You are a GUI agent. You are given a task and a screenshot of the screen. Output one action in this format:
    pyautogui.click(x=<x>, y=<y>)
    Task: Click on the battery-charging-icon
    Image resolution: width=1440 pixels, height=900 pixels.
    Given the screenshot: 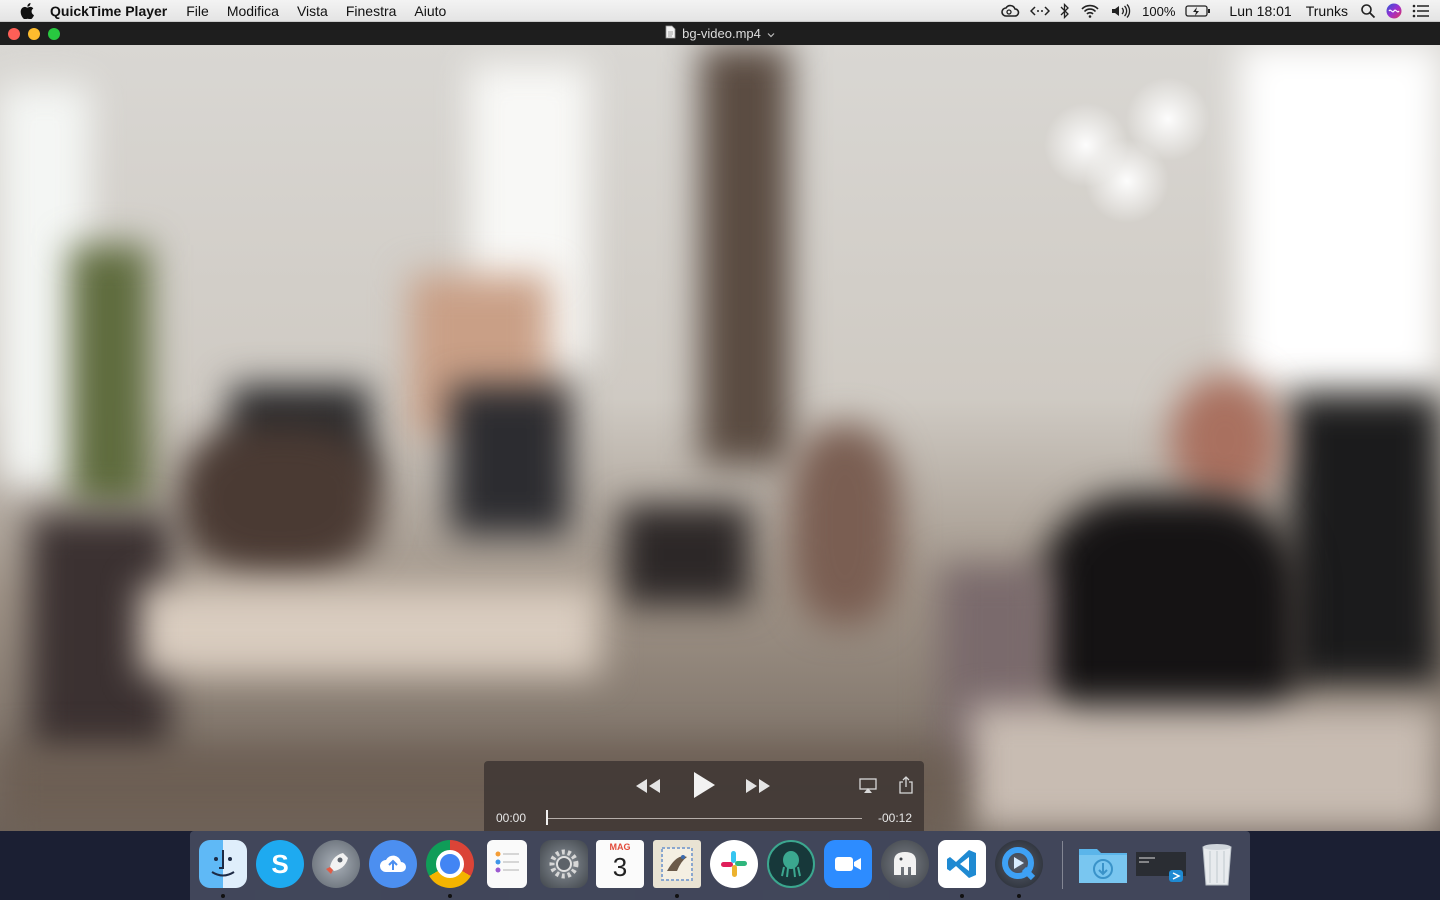 What is the action you would take?
    pyautogui.click(x=1198, y=11)
    